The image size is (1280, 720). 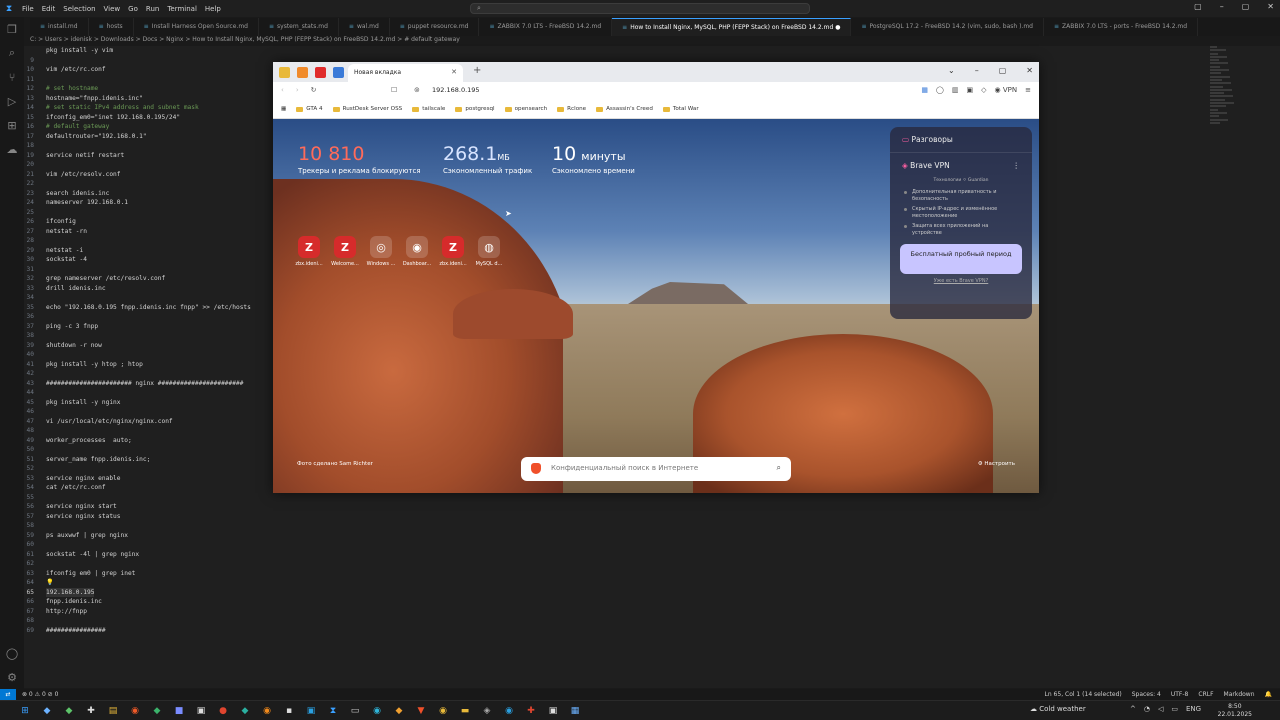 I want to click on conversations-widget: ▭ Разговоры, so click(x=961, y=140).